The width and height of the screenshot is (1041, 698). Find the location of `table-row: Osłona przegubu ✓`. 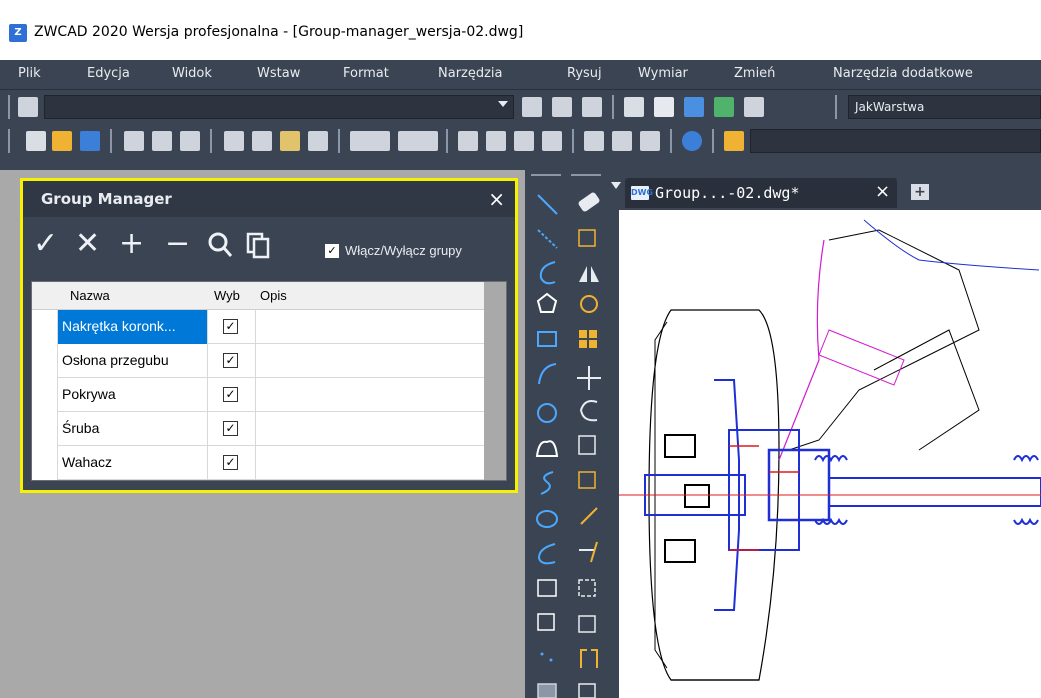

table-row: Osłona przegubu ✓ is located at coordinates (258, 361).